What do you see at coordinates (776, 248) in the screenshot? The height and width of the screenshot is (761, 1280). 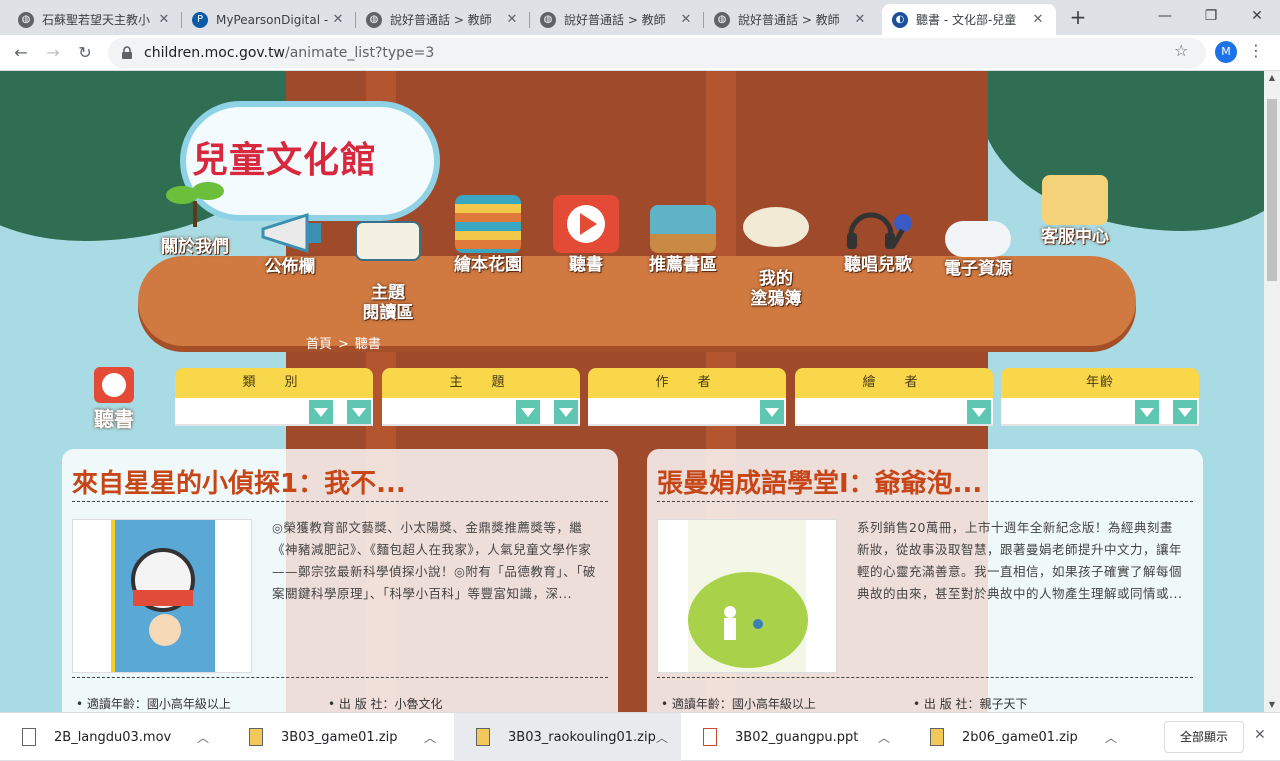 I see `nav-my-doodle: 我的 塗鴉簿` at bounding box center [776, 248].